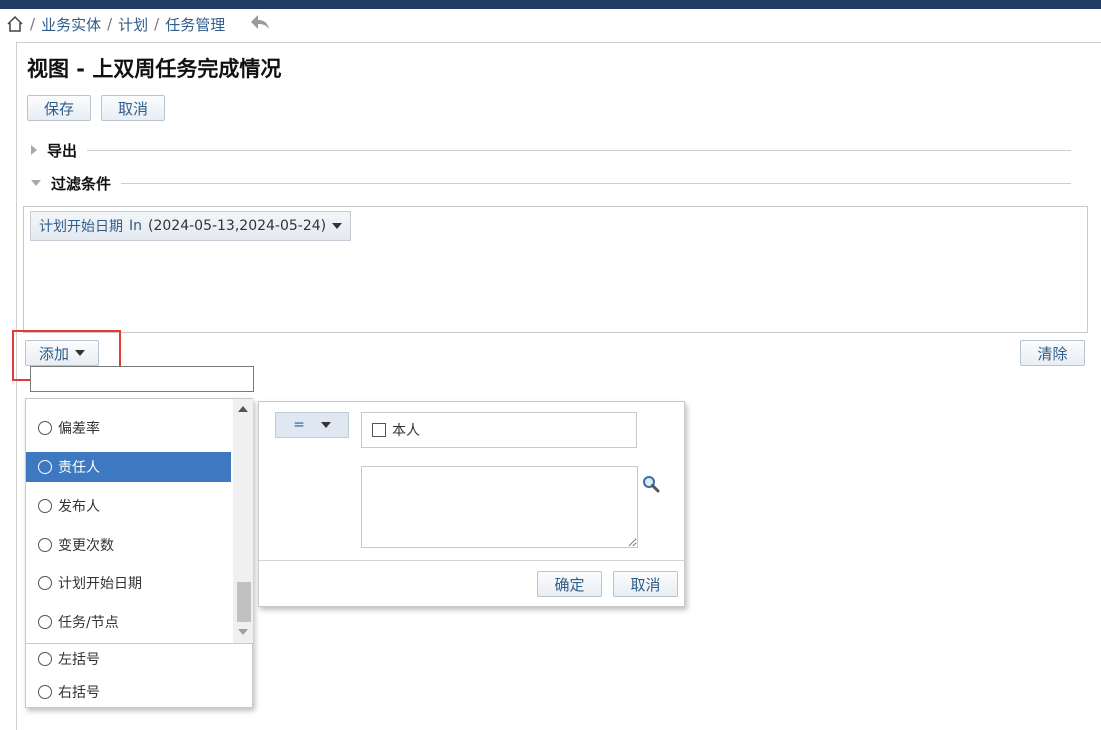 Image resolution: width=1101 pixels, height=730 pixels. Describe the element at coordinates (472, 560) in the screenshot. I see `popup-divider` at that location.